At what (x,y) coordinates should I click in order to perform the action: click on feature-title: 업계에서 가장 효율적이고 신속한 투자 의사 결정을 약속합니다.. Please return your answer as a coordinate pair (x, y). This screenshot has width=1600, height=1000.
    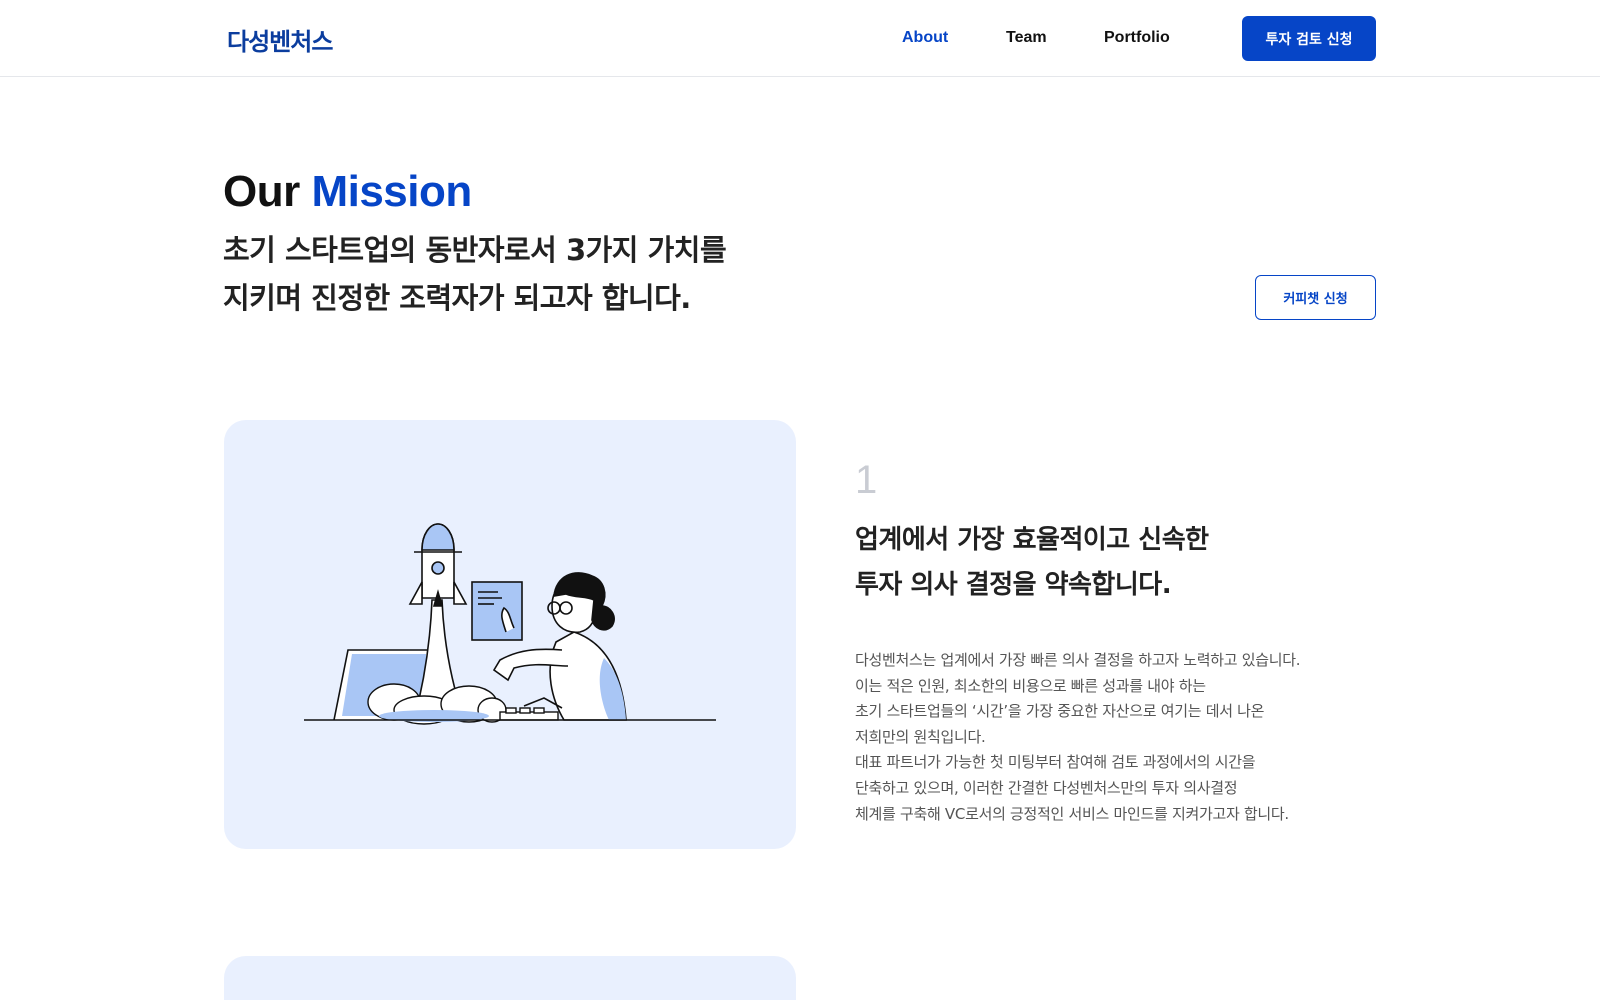
    Looking at the image, I should click on (1105, 563).